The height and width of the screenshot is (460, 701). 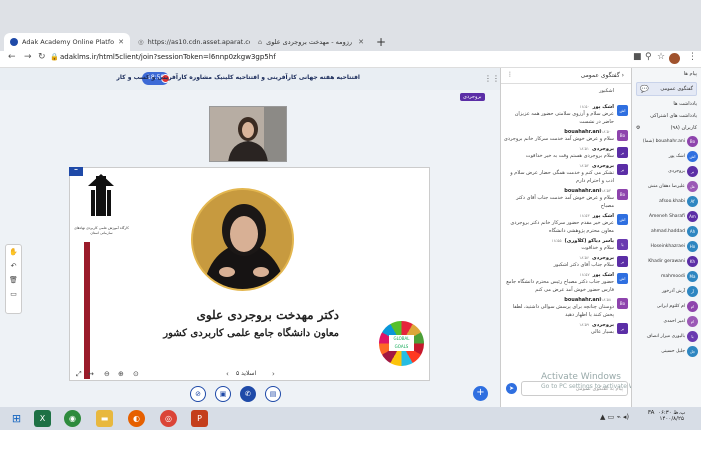 I want to click on forward-arrow-icon: →, so click(x=28, y=57).